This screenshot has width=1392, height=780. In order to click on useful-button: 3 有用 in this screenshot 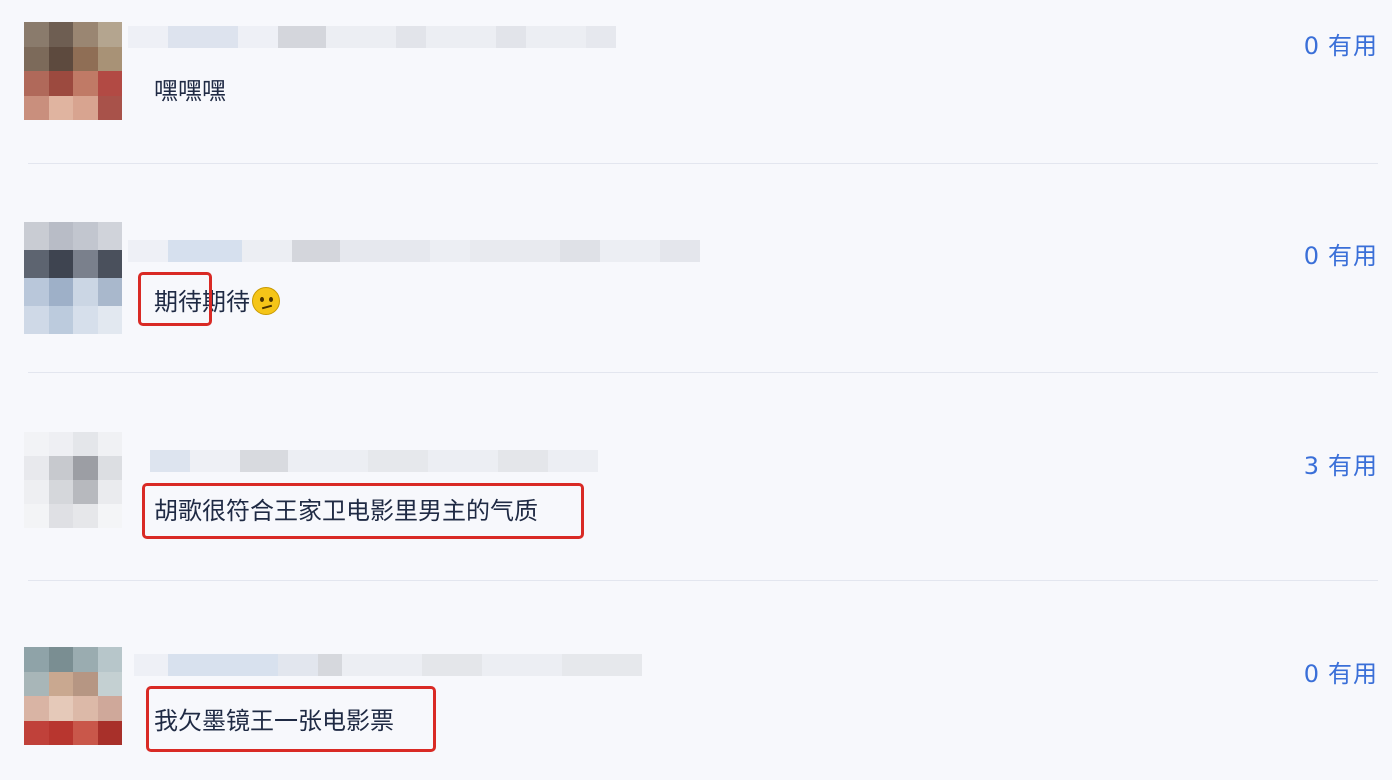, I will do `click(1341, 463)`.